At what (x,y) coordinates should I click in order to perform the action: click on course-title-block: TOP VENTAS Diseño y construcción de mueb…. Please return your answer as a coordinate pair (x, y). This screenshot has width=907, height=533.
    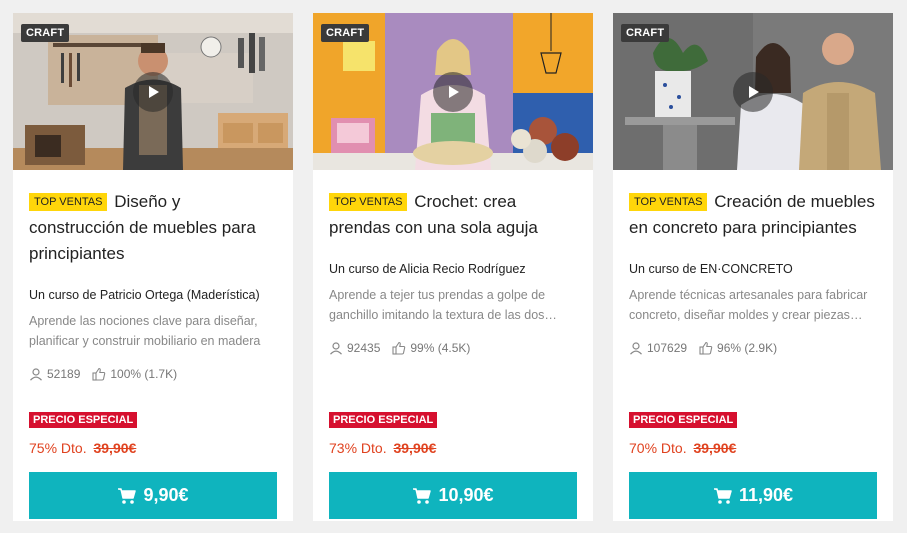
    Looking at the image, I should click on (153, 228).